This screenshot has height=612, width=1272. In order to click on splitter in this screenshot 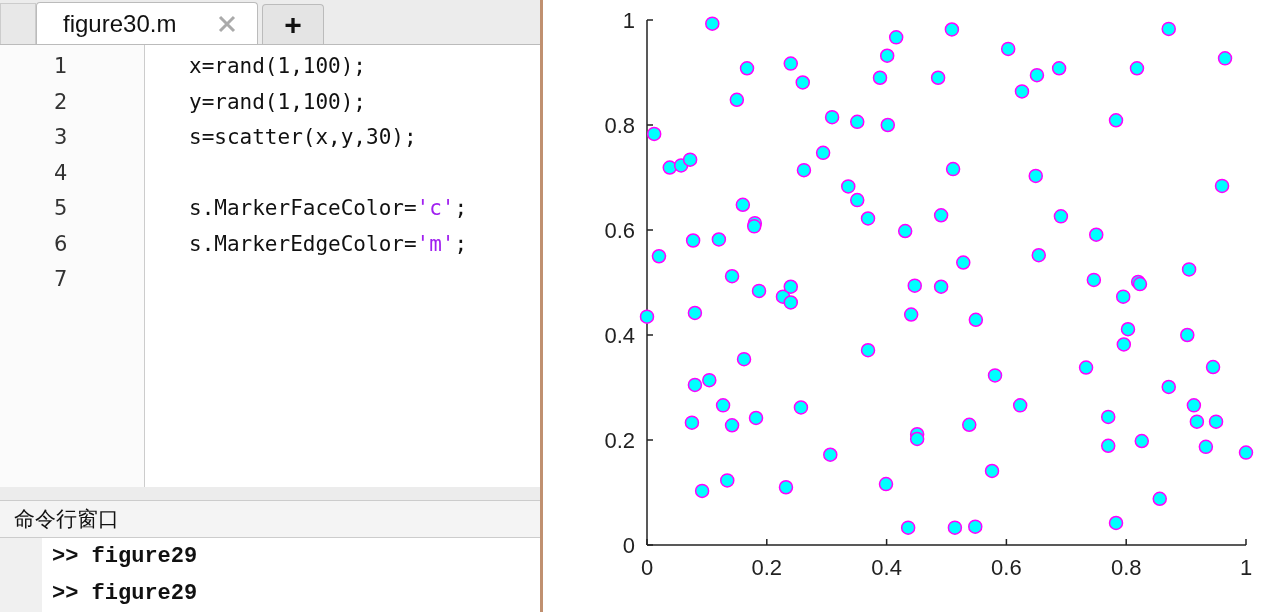, I will do `click(270, 493)`.